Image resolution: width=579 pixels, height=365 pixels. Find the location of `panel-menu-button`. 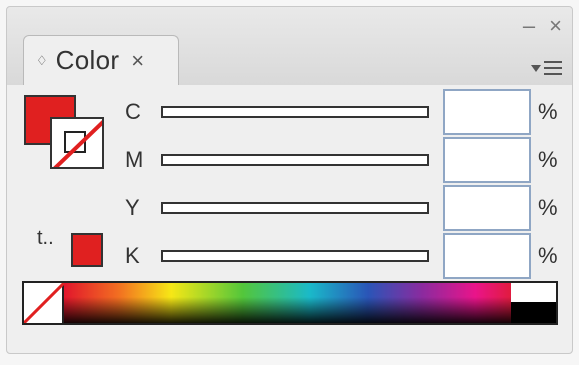

panel-menu-button is located at coordinates (546, 68).